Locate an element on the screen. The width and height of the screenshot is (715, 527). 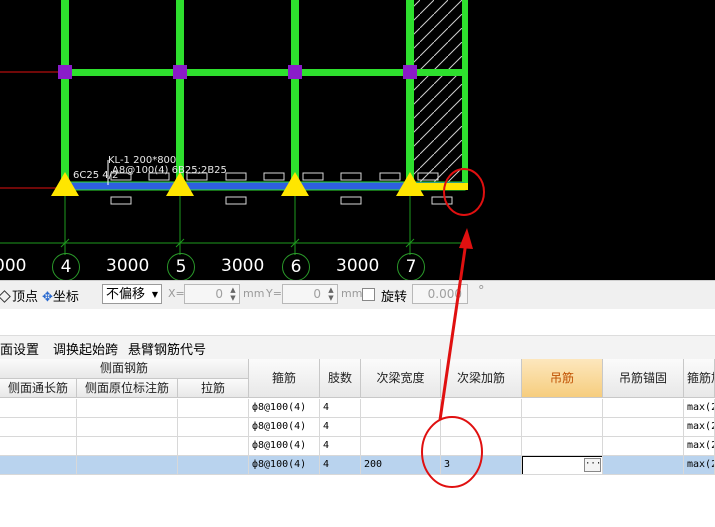
coordinate-icon: ✥ is located at coordinates (47, 297).